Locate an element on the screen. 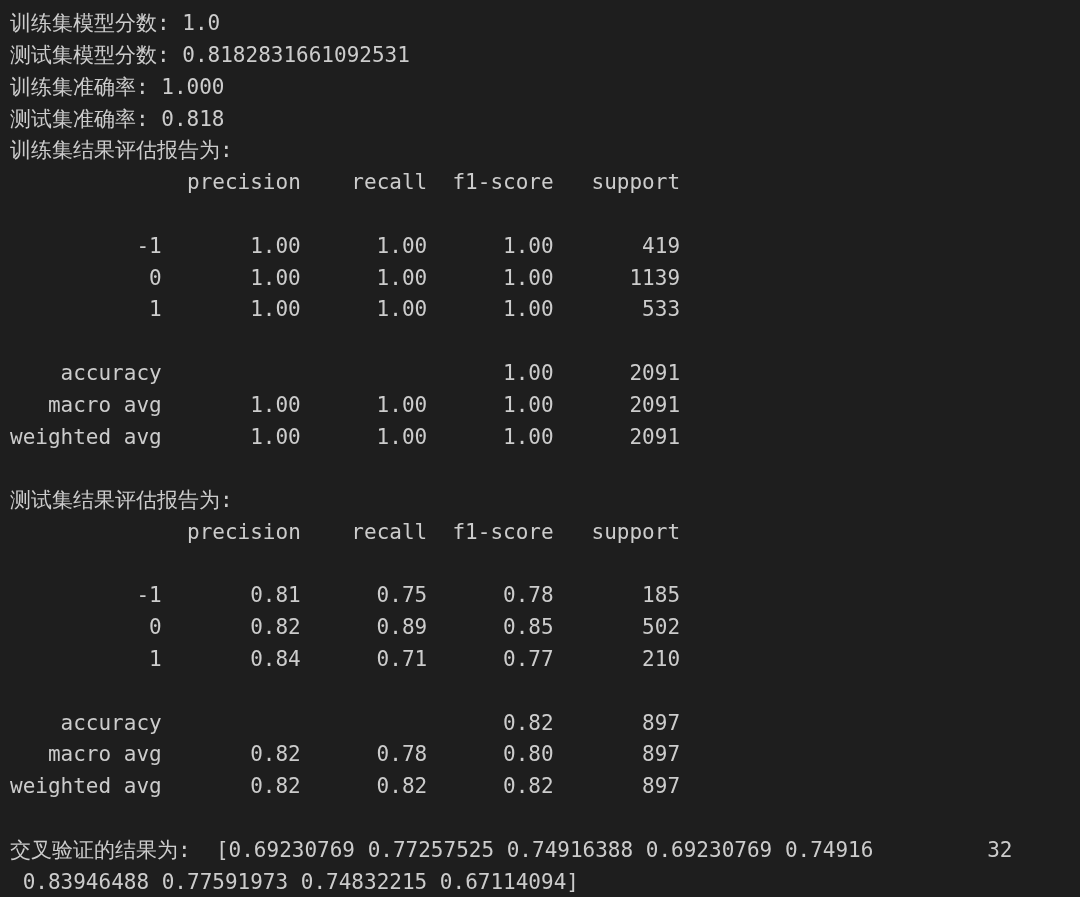 The height and width of the screenshot is (897, 1080). summary-value: 0.818 is located at coordinates (193, 119).